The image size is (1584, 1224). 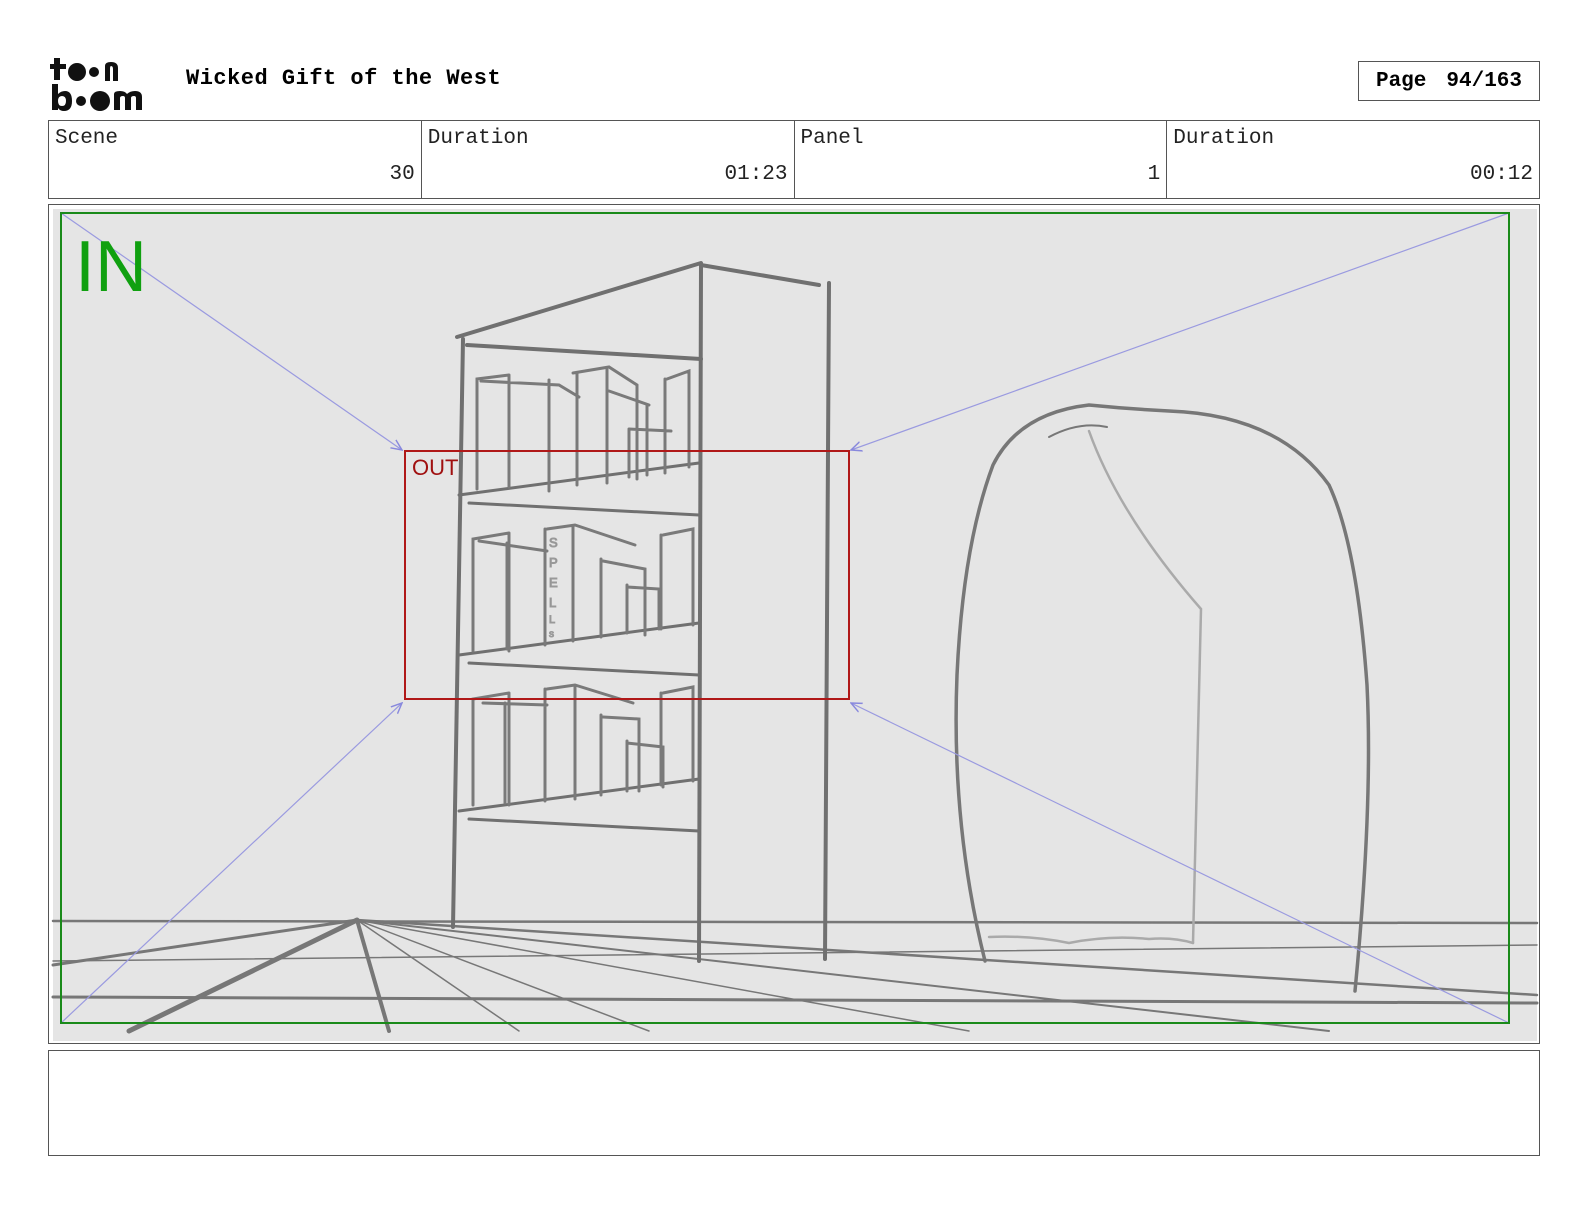 I want to click on panel-value: 1, so click(x=1154, y=174).